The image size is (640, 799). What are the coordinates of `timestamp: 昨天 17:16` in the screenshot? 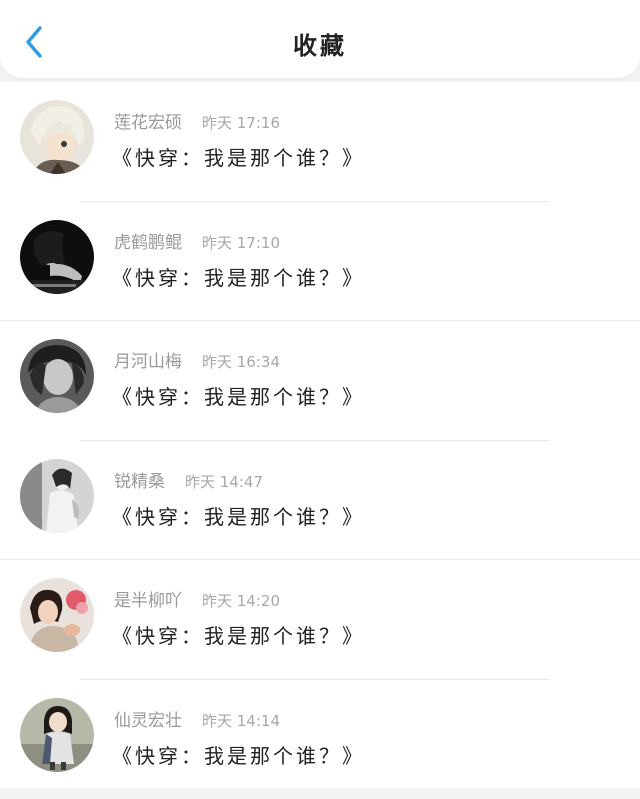 It's located at (241, 123).